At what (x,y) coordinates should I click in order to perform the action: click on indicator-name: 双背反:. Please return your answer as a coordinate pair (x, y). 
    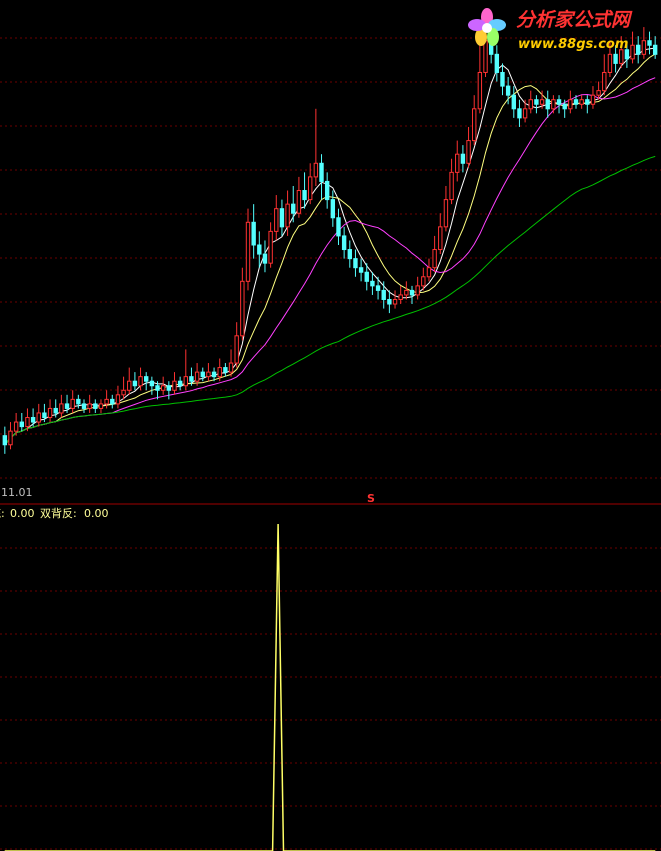
    Looking at the image, I should click on (58, 513).